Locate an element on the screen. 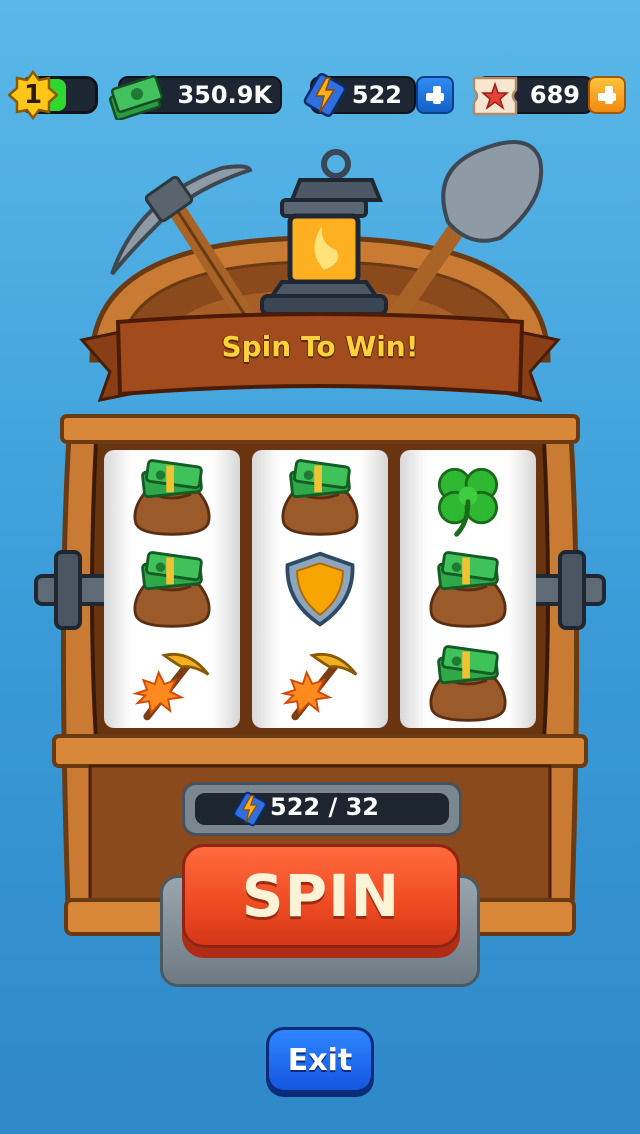 This screenshot has height=1134, width=640. clover-icon is located at coordinates (468, 498).